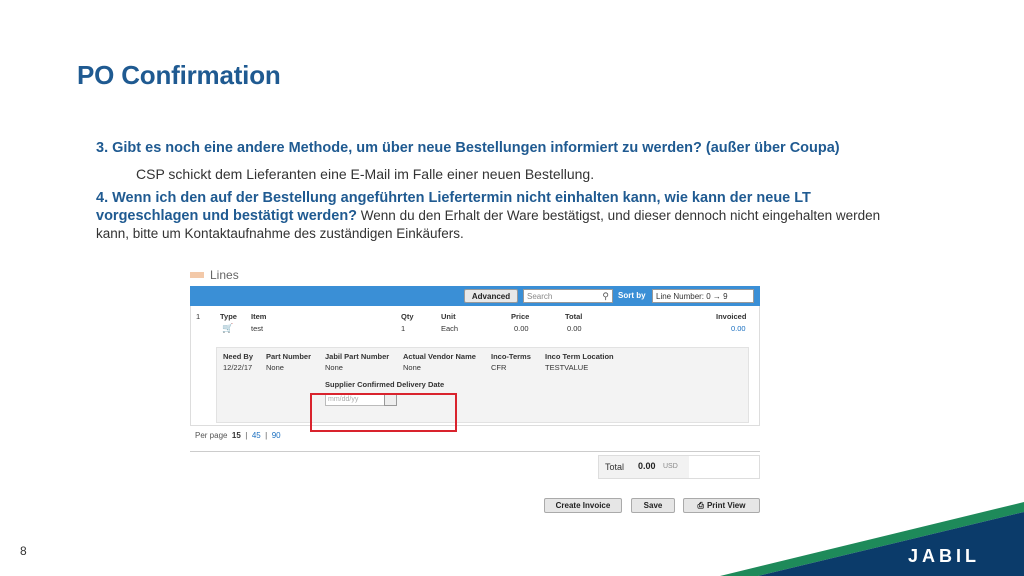 The width and height of the screenshot is (1024, 576). Describe the element at coordinates (731, 316) in the screenshot. I see `header-invoiced: Invoiced` at that location.